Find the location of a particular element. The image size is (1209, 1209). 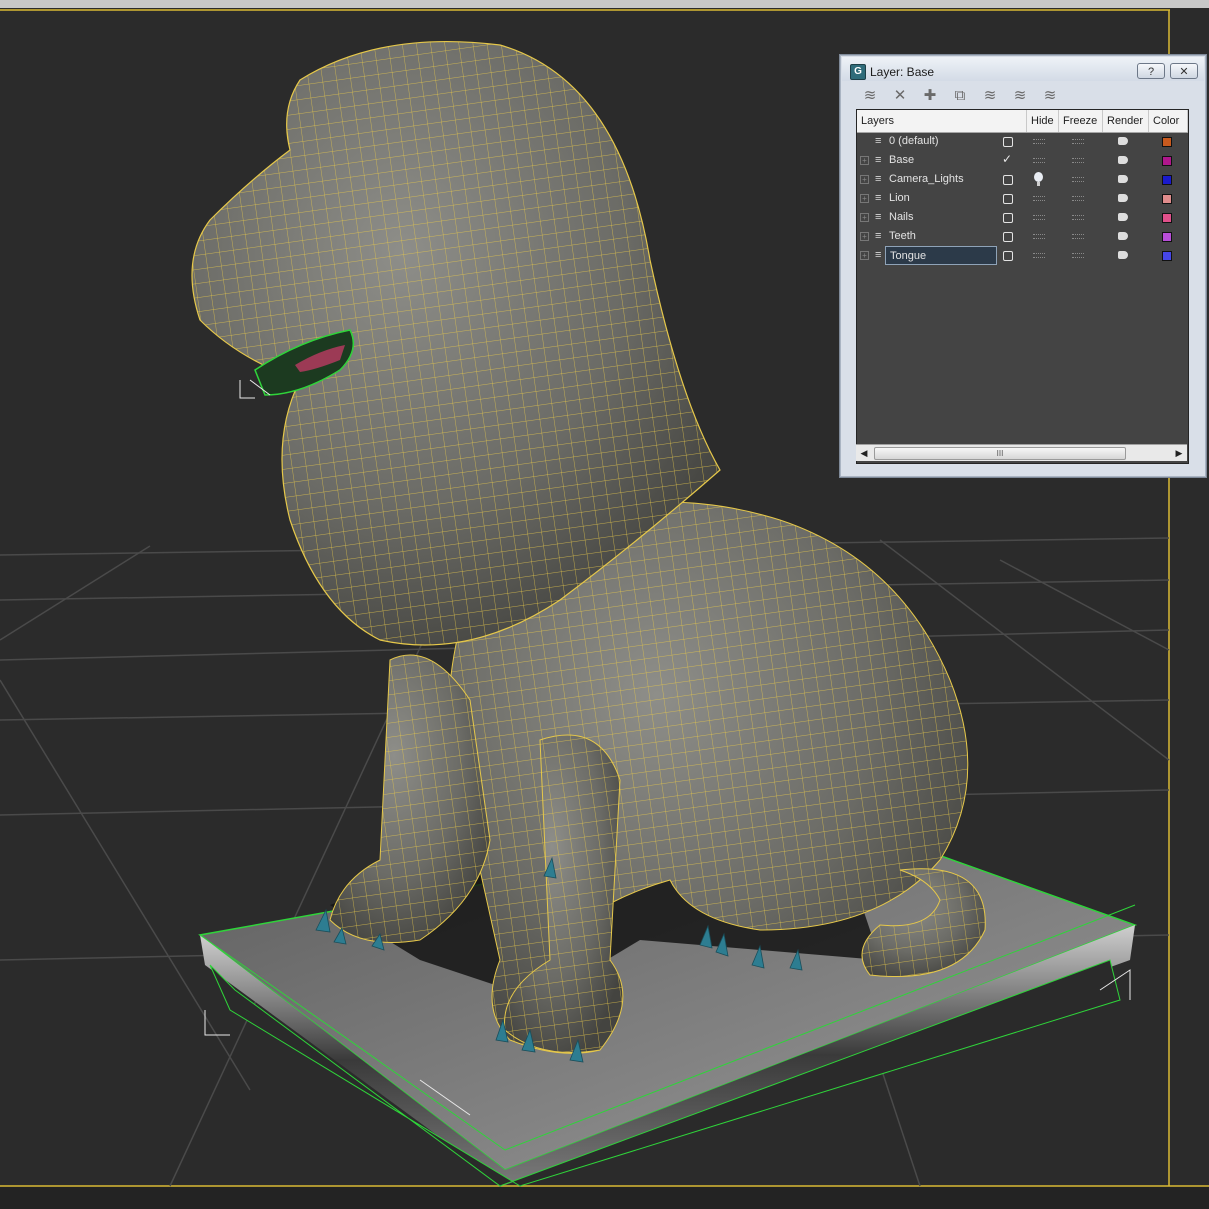

layer-row: + ≡ Lion is located at coordinates (1022, 198).